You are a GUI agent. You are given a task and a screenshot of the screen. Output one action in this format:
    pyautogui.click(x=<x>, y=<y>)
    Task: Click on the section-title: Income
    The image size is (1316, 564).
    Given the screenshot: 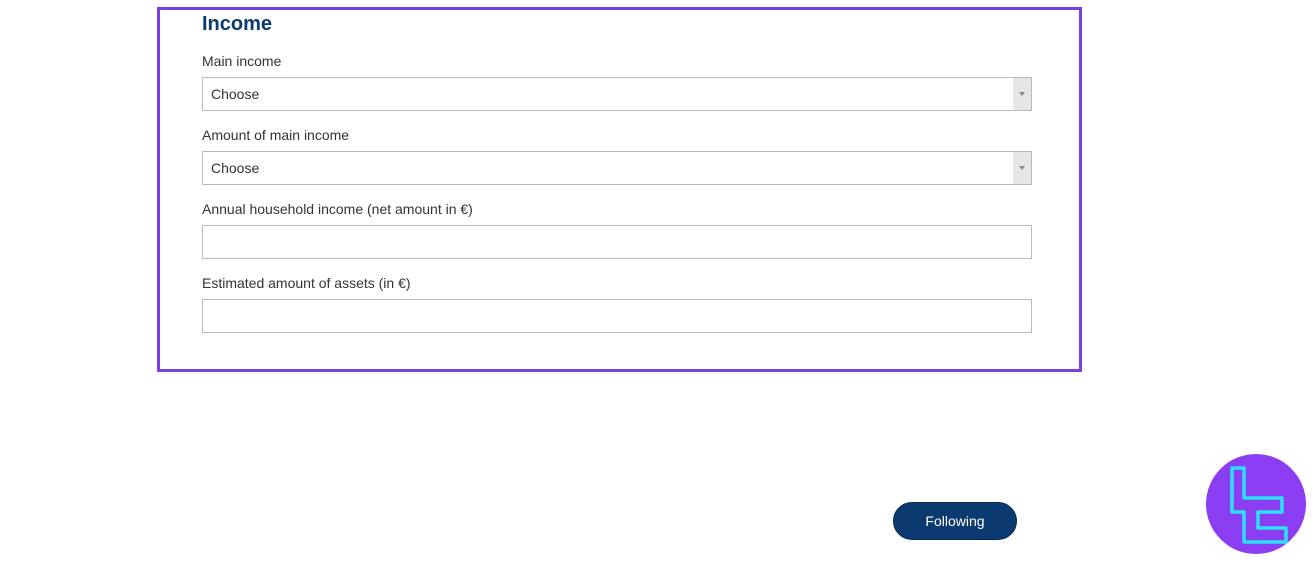 What is the action you would take?
    pyautogui.click(x=237, y=24)
    